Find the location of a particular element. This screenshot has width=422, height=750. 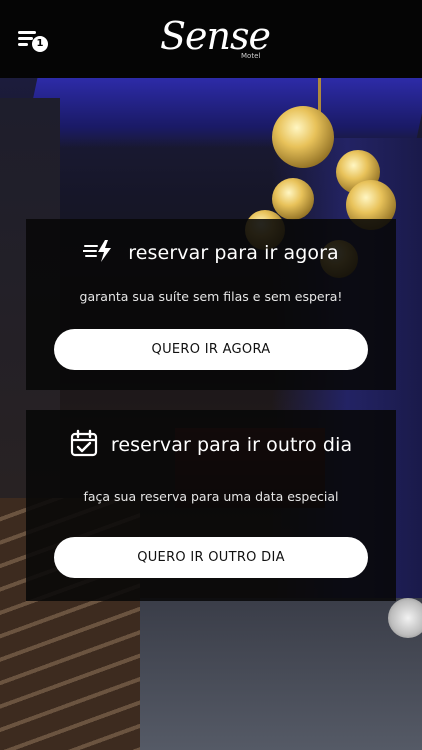

menu-button: 1 is located at coordinates (33, 41).